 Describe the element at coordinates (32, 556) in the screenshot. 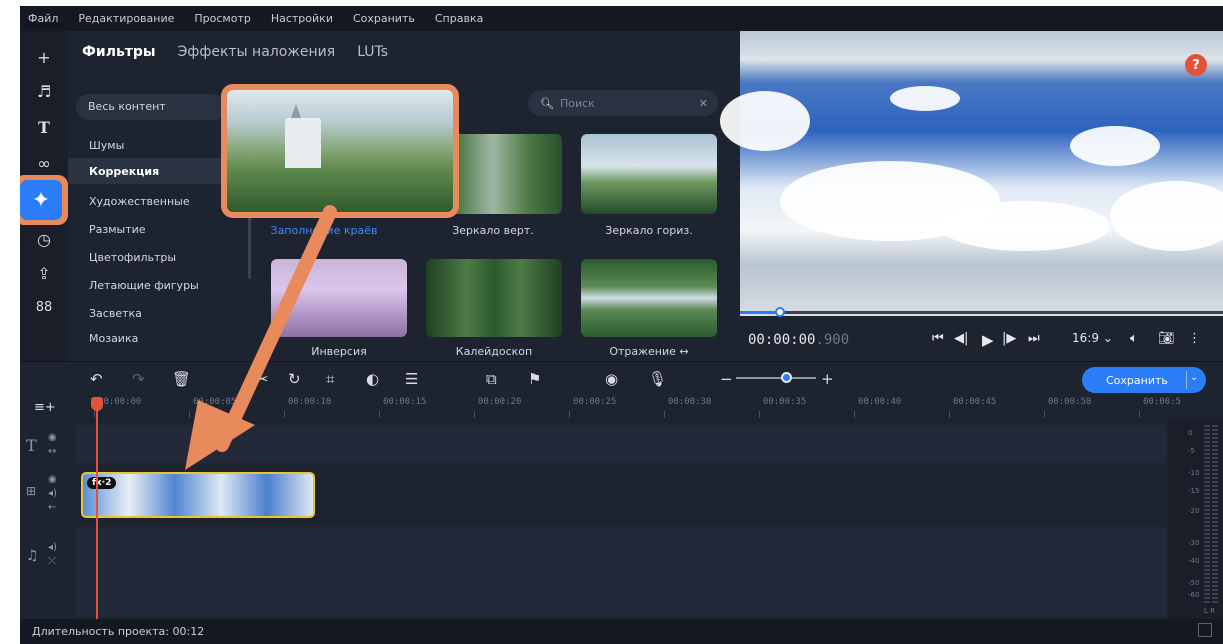

I see `audio-track-icon: ♫` at that location.